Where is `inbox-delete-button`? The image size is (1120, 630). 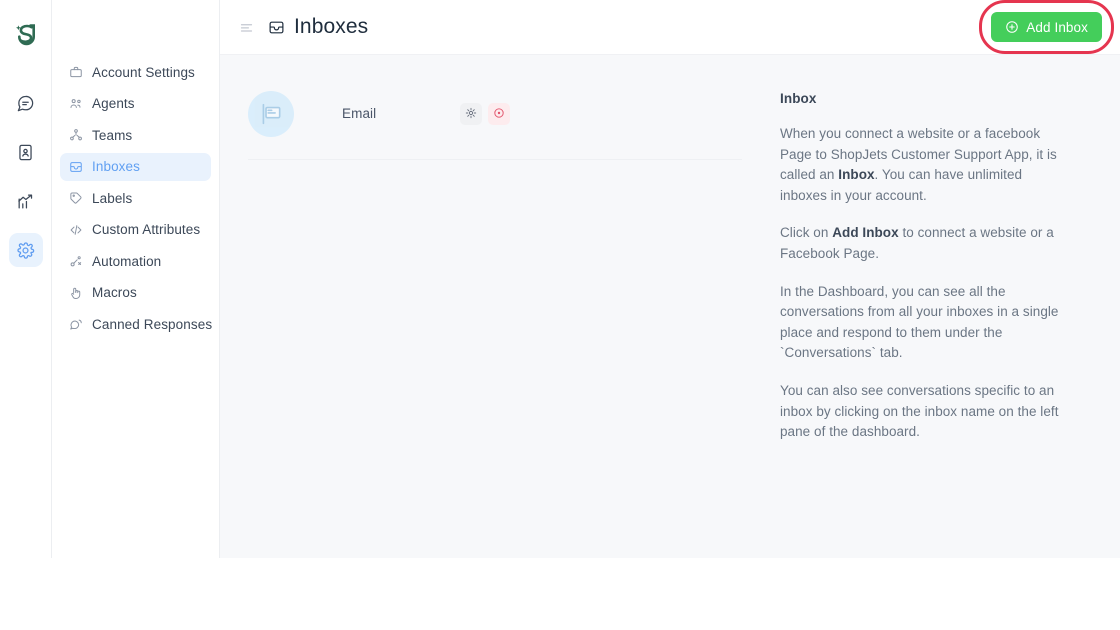
inbox-delete-button is located at coordinates (499, 114).